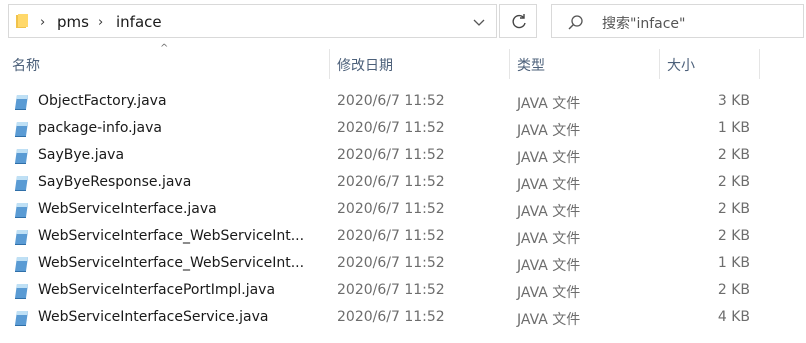 Image resolution: width=806 pixels, height=343 pixels. I want to click on column-header: ^ 名称 修改日期 类型 大小, so click(403, 61).